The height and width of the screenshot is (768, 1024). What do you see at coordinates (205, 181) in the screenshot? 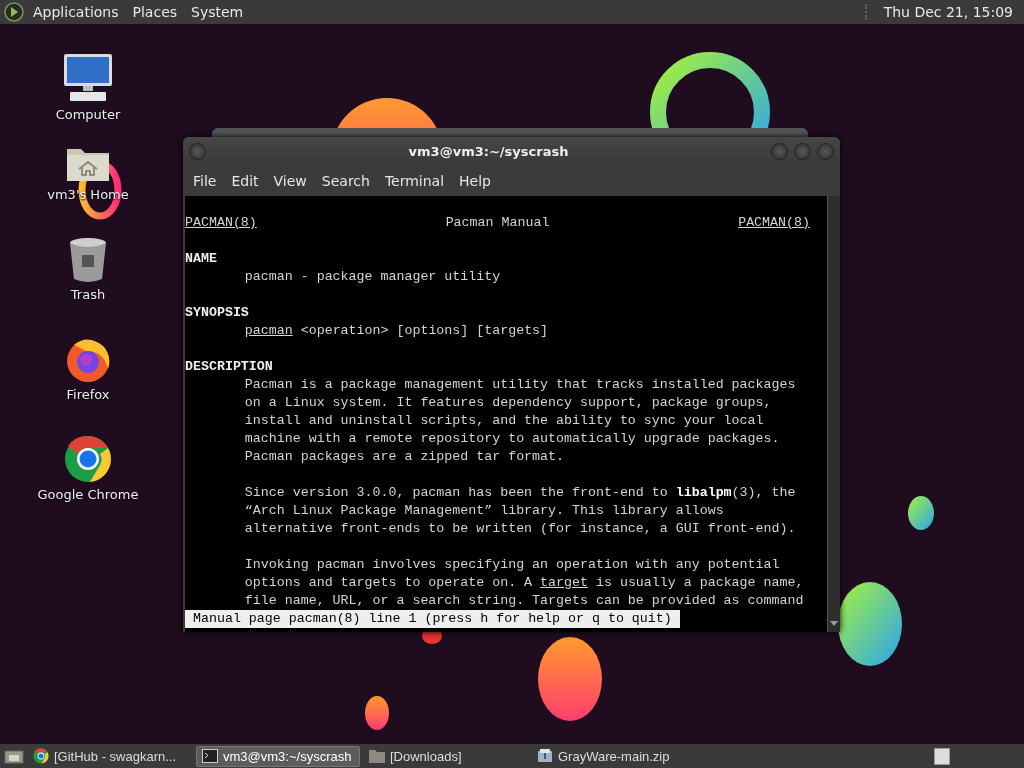
I see `menu-item: File` at bounding box center [205, 181].